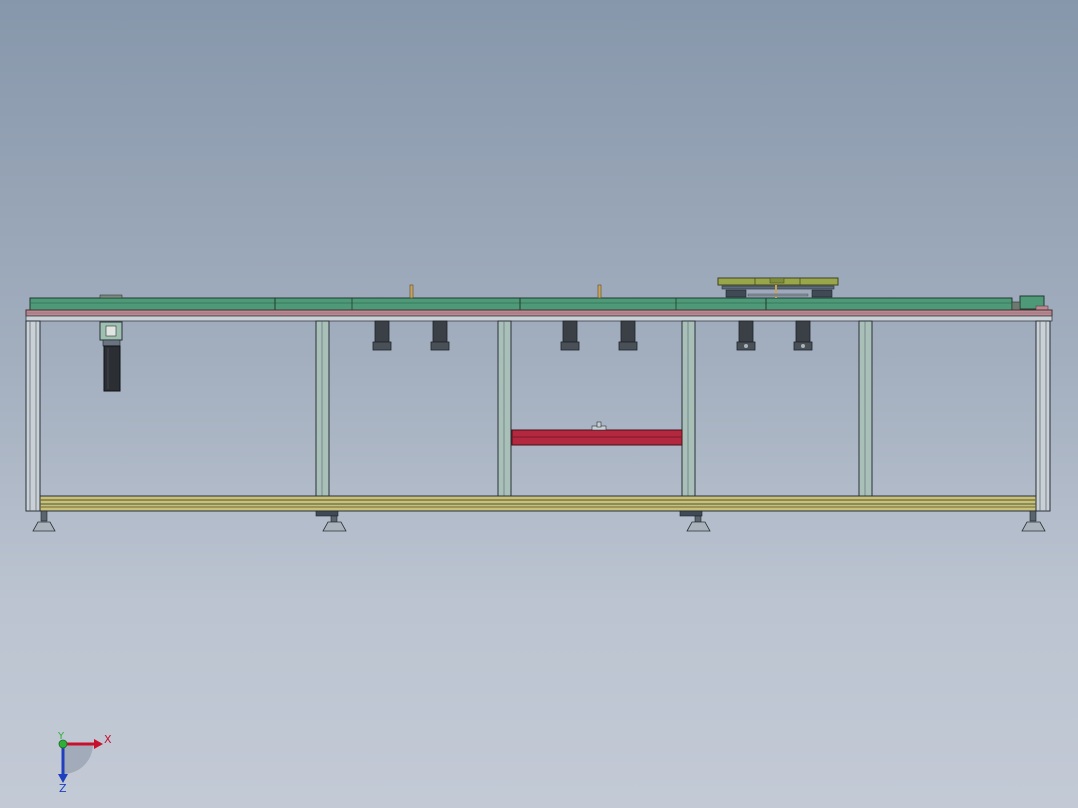  I want to click on triad-y-label: Y, so click(61, 736).